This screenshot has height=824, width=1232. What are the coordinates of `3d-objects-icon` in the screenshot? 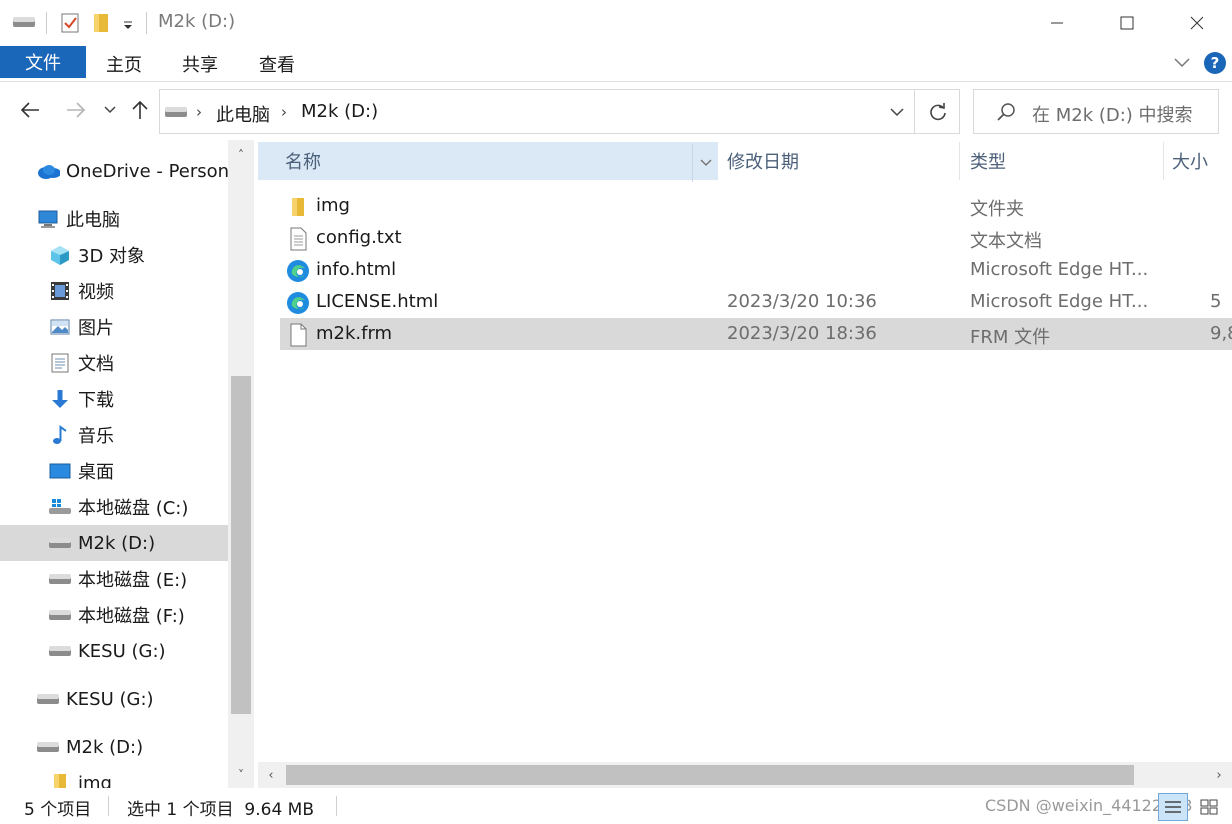 It's located at (60, 255).